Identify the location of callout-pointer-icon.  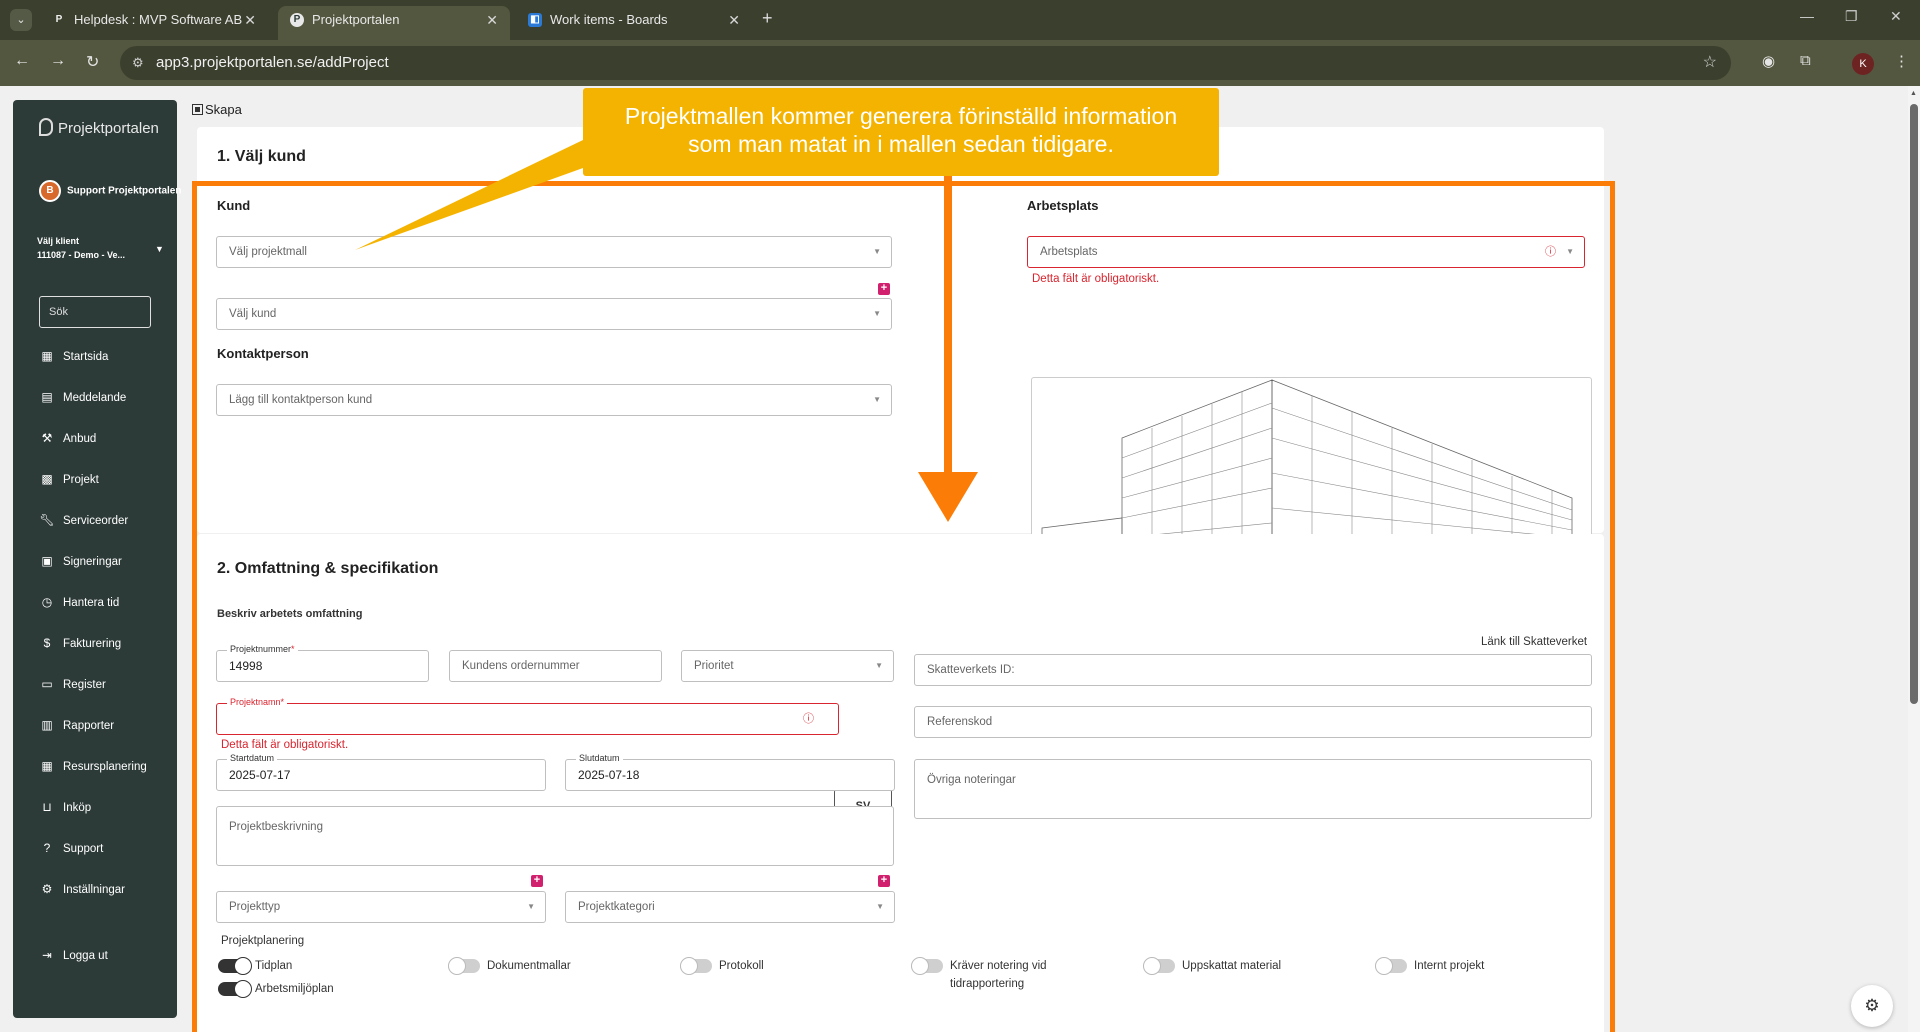
(469, 195).